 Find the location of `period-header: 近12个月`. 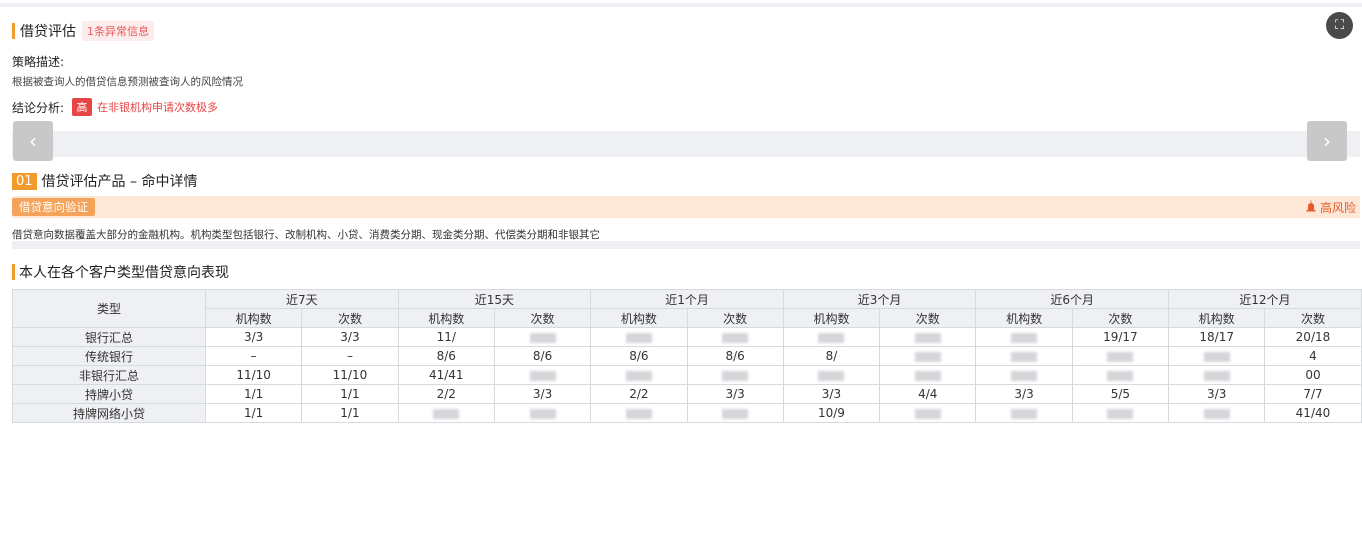

period-header: 近12个月 is located at coordinates (1265, 299).